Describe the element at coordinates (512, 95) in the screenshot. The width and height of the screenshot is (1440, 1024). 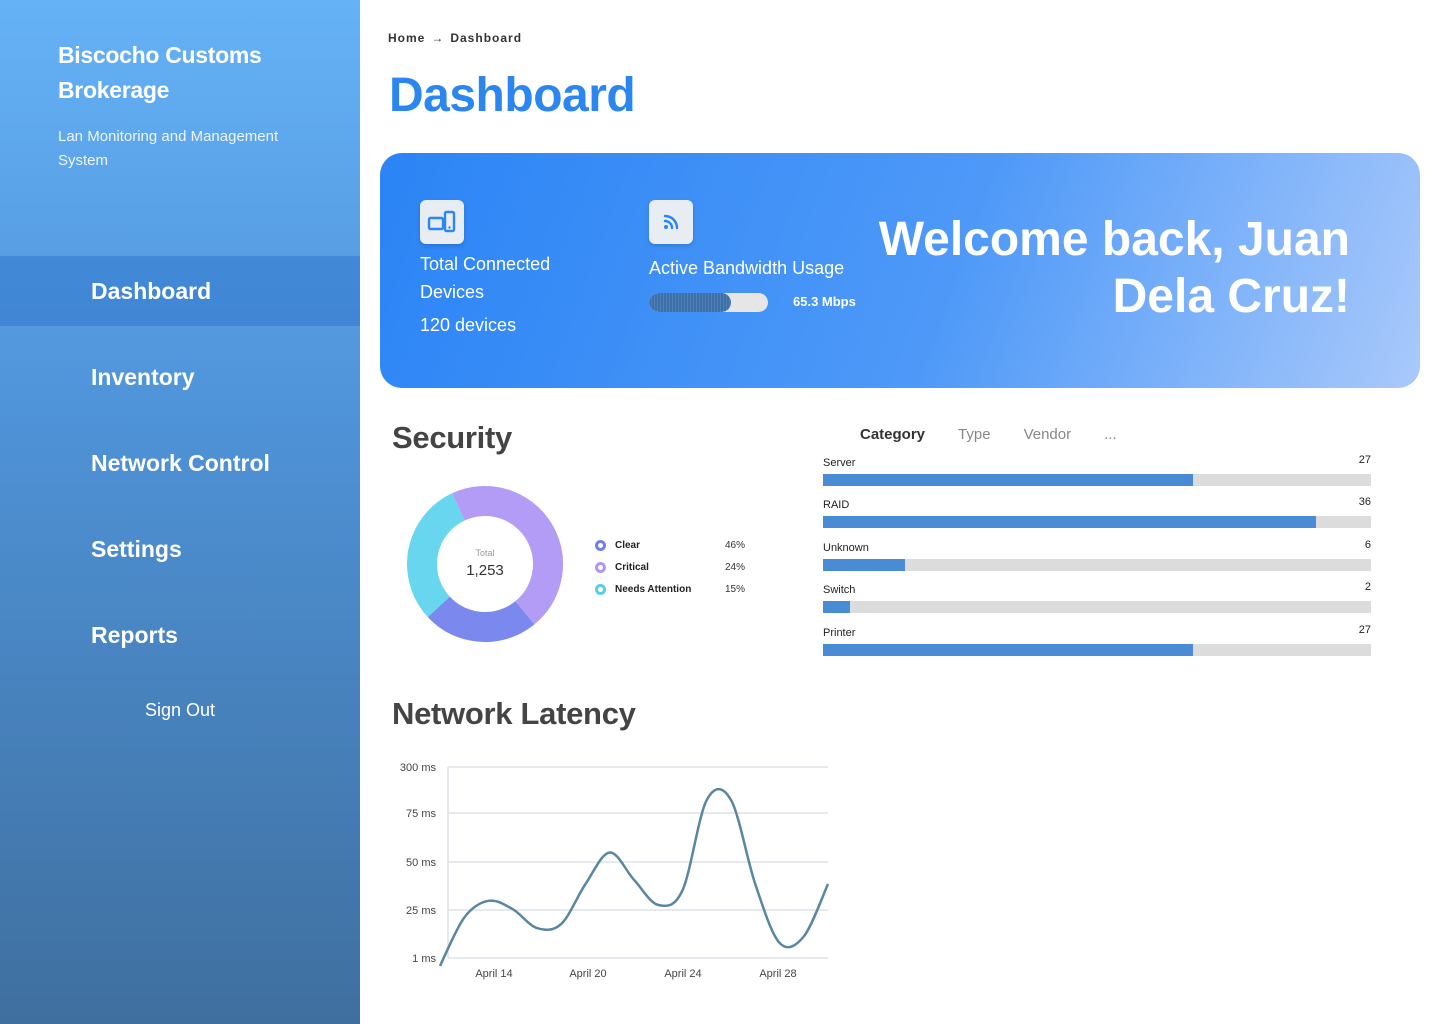
I see `page-title: Dashboard` at that location.